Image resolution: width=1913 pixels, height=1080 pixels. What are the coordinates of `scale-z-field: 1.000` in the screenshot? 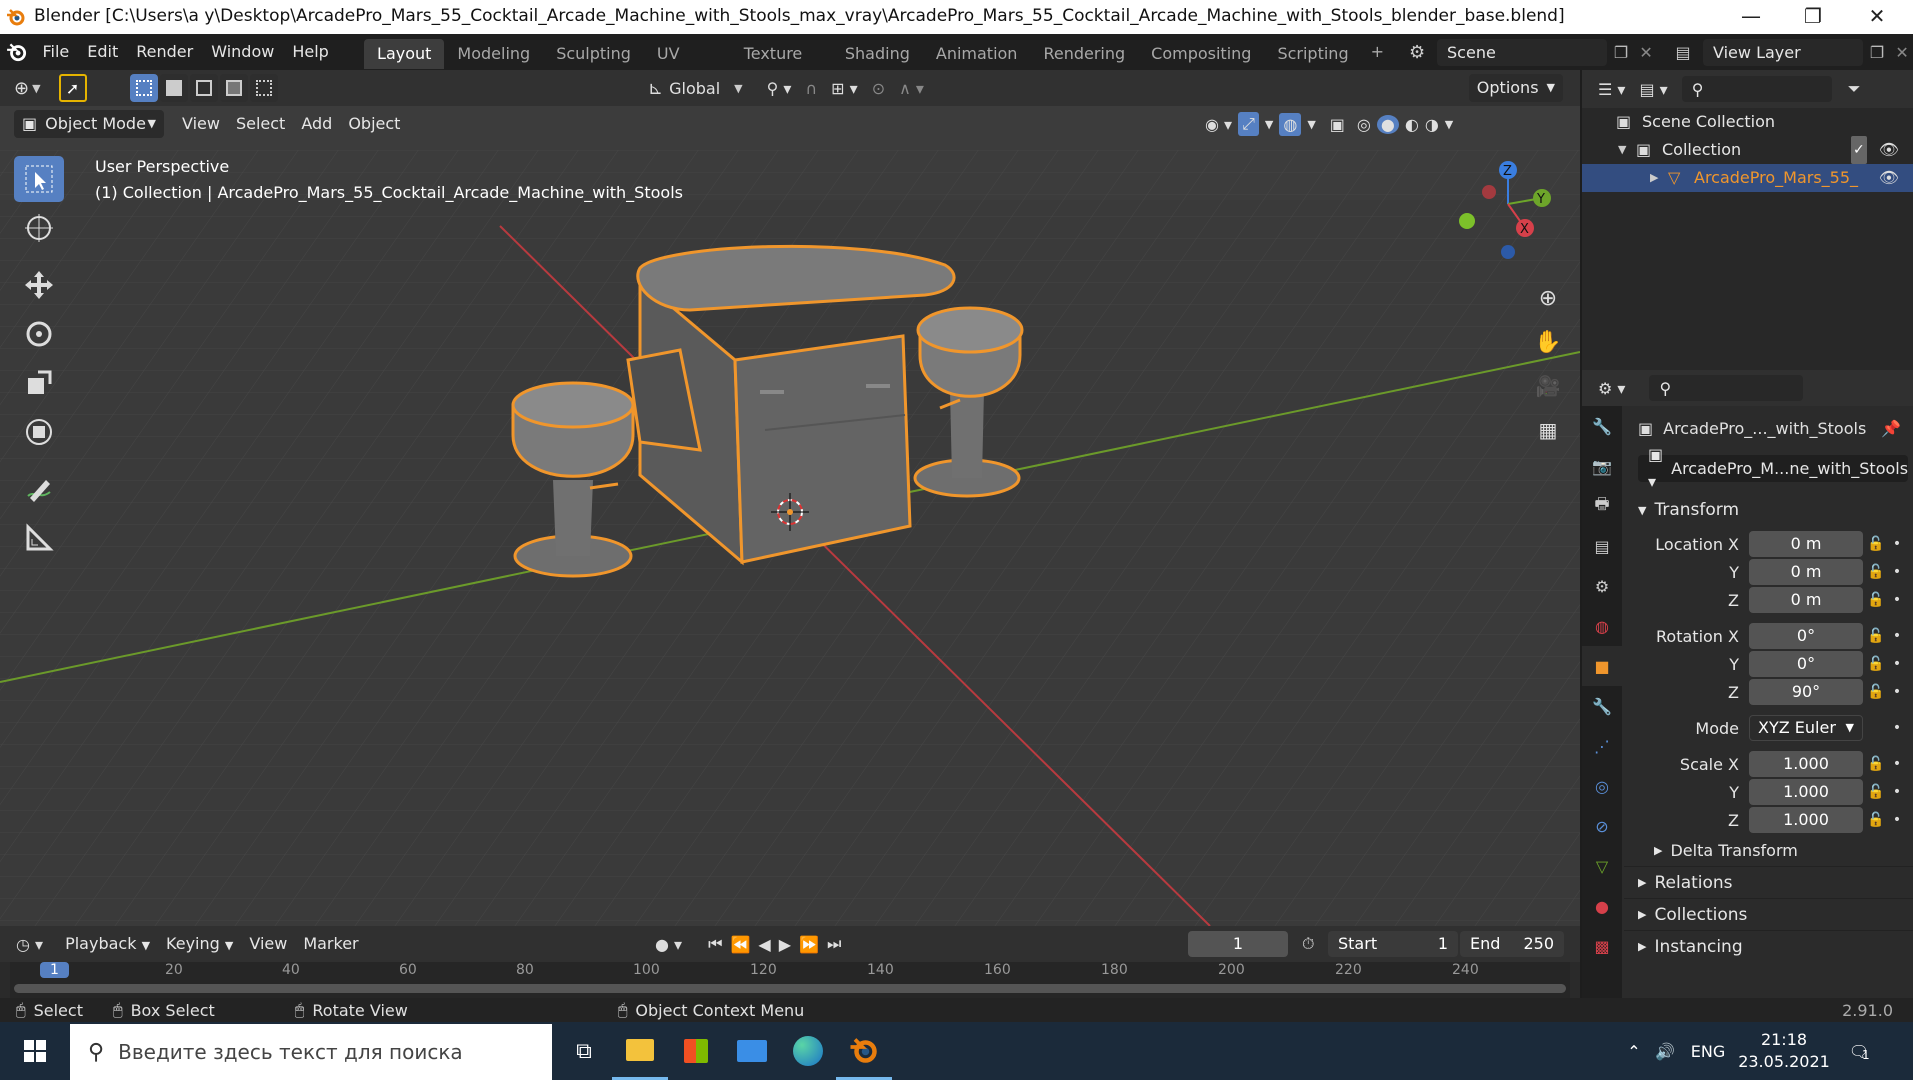 It's located at (1806, 820).